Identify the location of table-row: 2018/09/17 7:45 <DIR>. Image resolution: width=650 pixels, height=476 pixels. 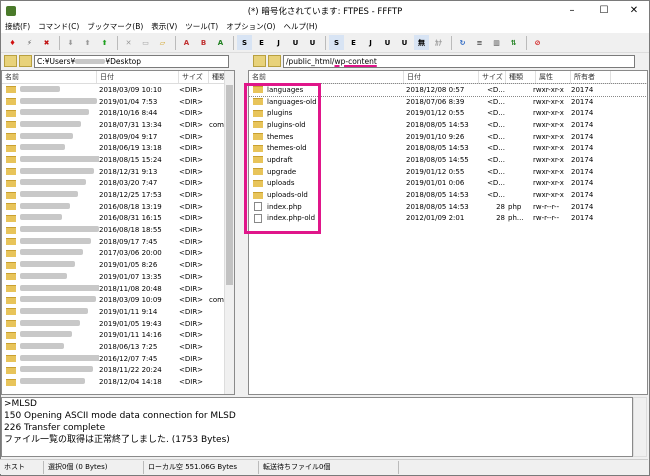
(118, 242).